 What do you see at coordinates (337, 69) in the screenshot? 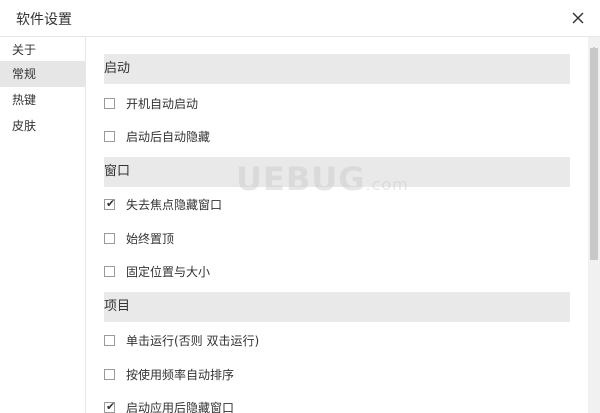
I see `section-header-startup: 启动` at bounding box center [337, 69].